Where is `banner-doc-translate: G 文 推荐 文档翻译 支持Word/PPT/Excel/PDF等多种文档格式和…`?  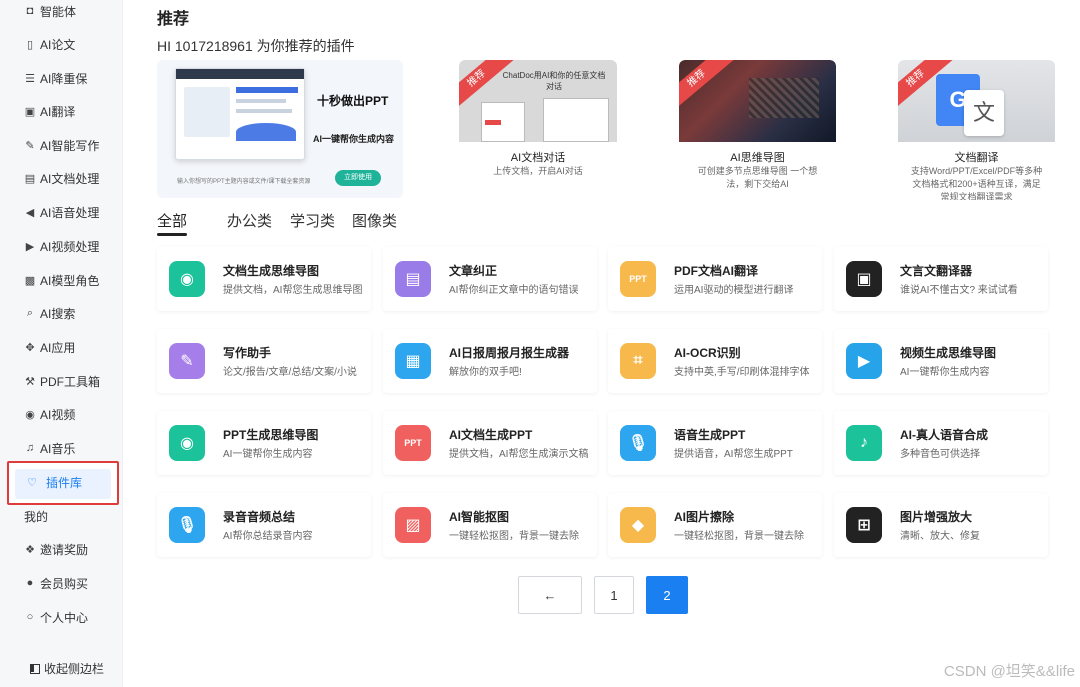 banner-doc-translate: G 文 推荐 文档翻译 支持Word/PPT/Excel/PDF等多种文档格式和… is located at coordinates (976, 130).